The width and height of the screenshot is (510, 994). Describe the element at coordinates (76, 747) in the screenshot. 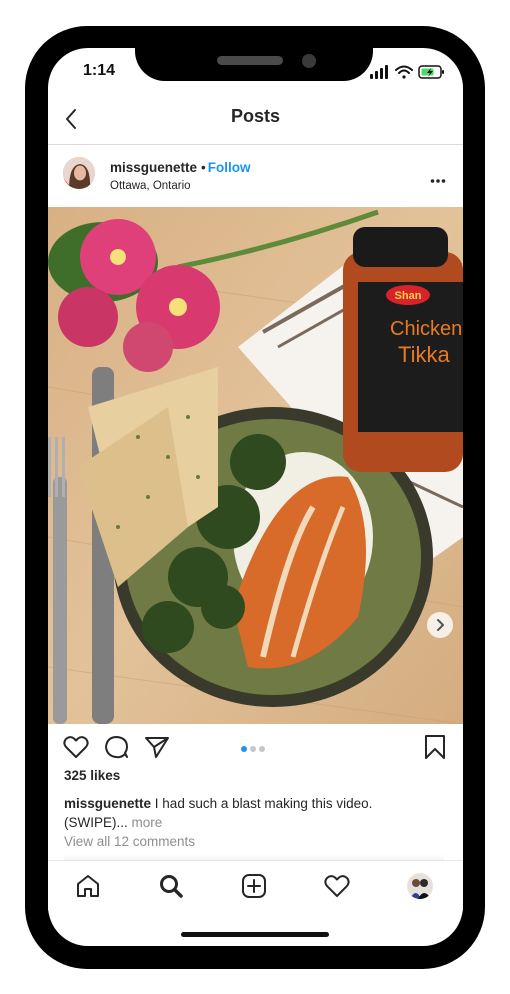

I see `like-heart-icon` at that location.